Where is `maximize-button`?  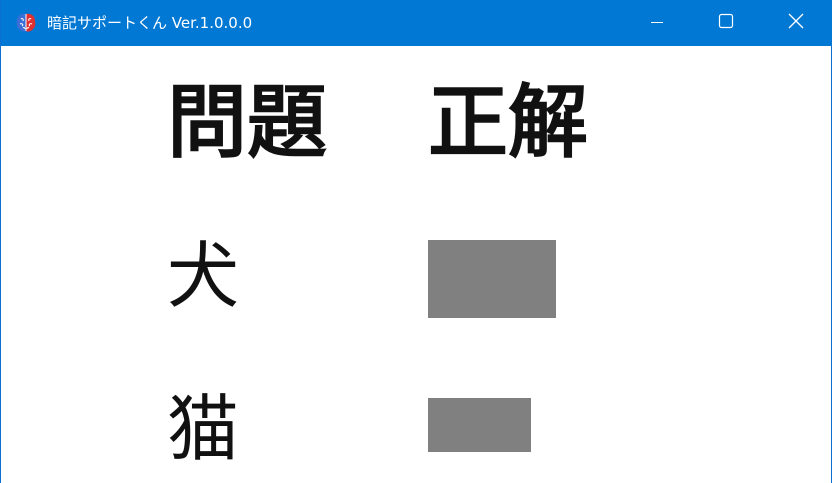 maximize-button is located at coordinates (726, 23).